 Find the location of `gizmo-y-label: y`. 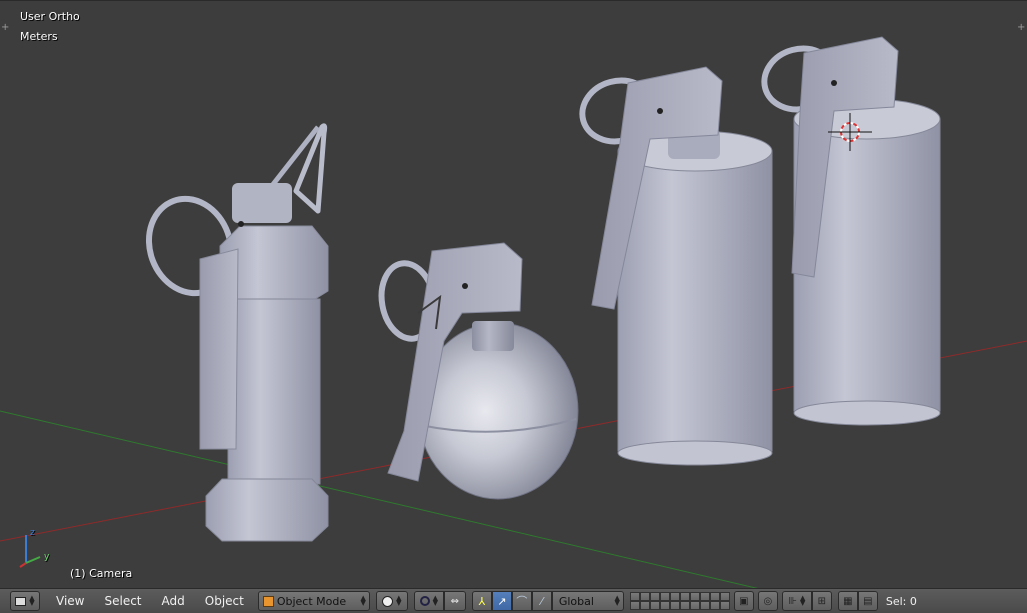

gizmo-y-label: y is located at coordinates (47, 557).